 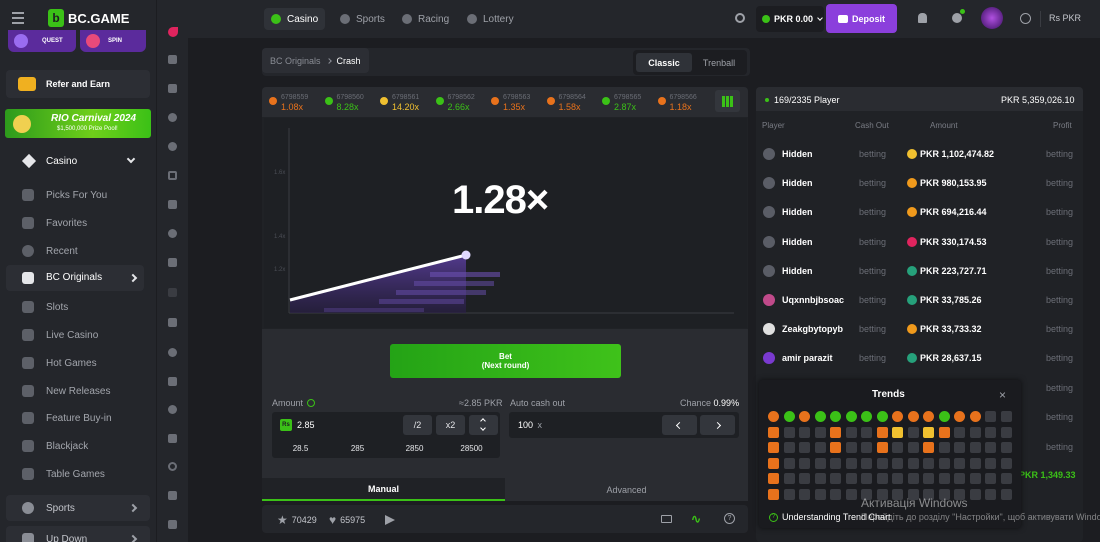 What do you see at coordinates (920, 212) in the screenshot?
I see `player-row: Hidden betting PKR 694,216.44 betting` at bounding box center [920, 212].